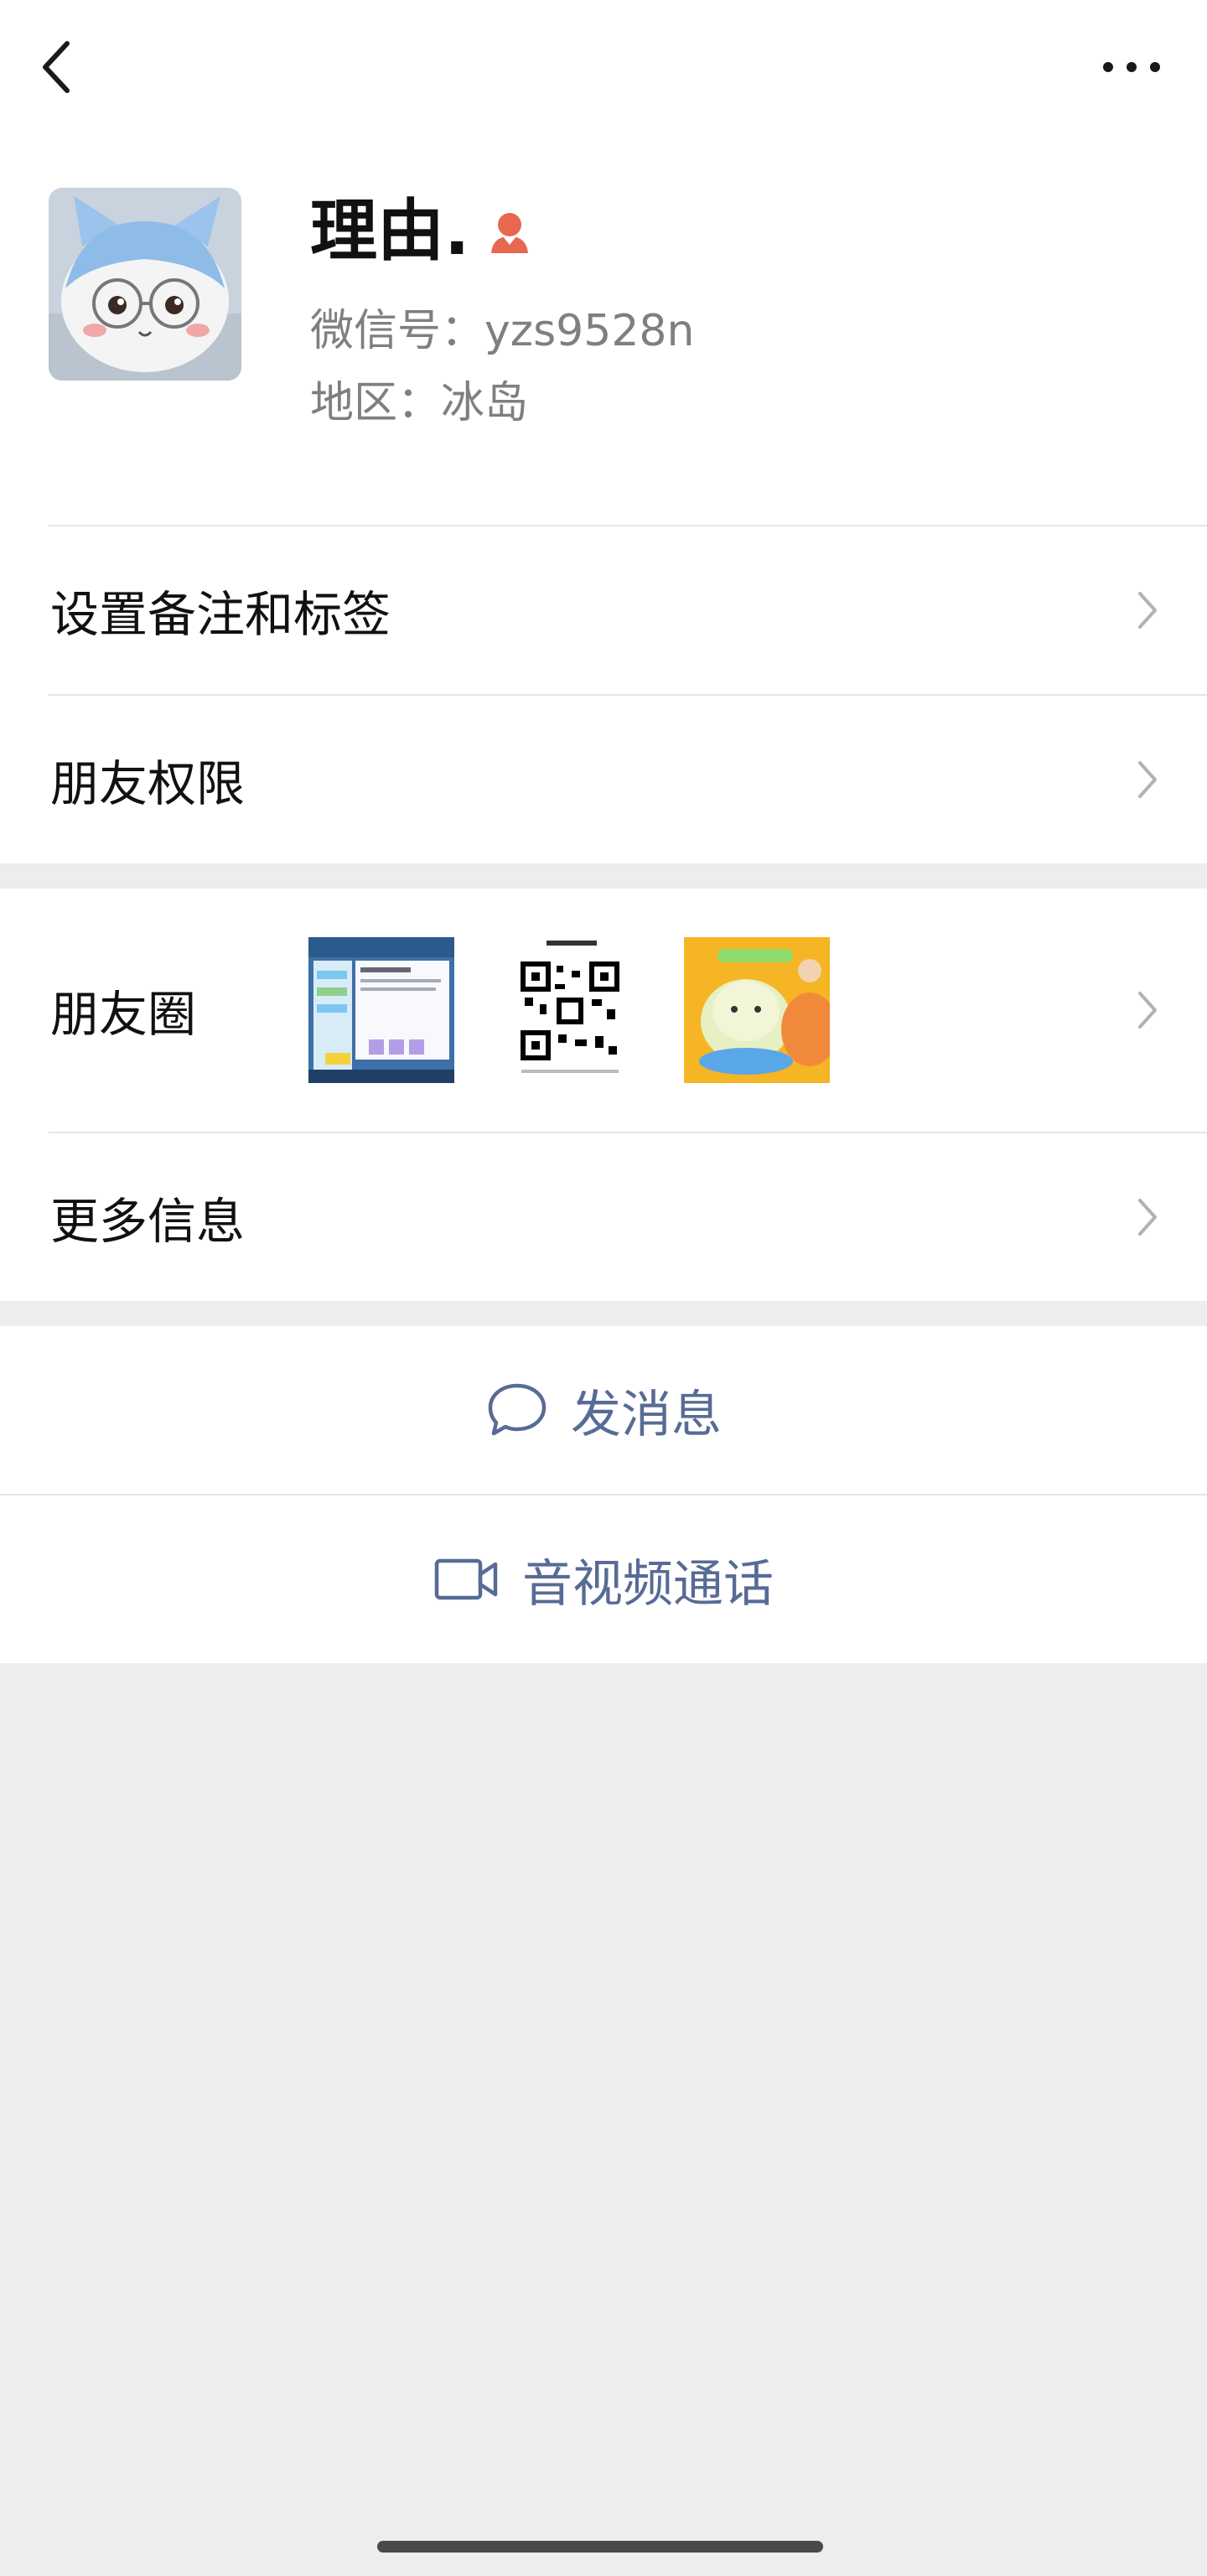 The image size is (1207, 2576). I want to click on display-name: 理由., so click(390, 231).